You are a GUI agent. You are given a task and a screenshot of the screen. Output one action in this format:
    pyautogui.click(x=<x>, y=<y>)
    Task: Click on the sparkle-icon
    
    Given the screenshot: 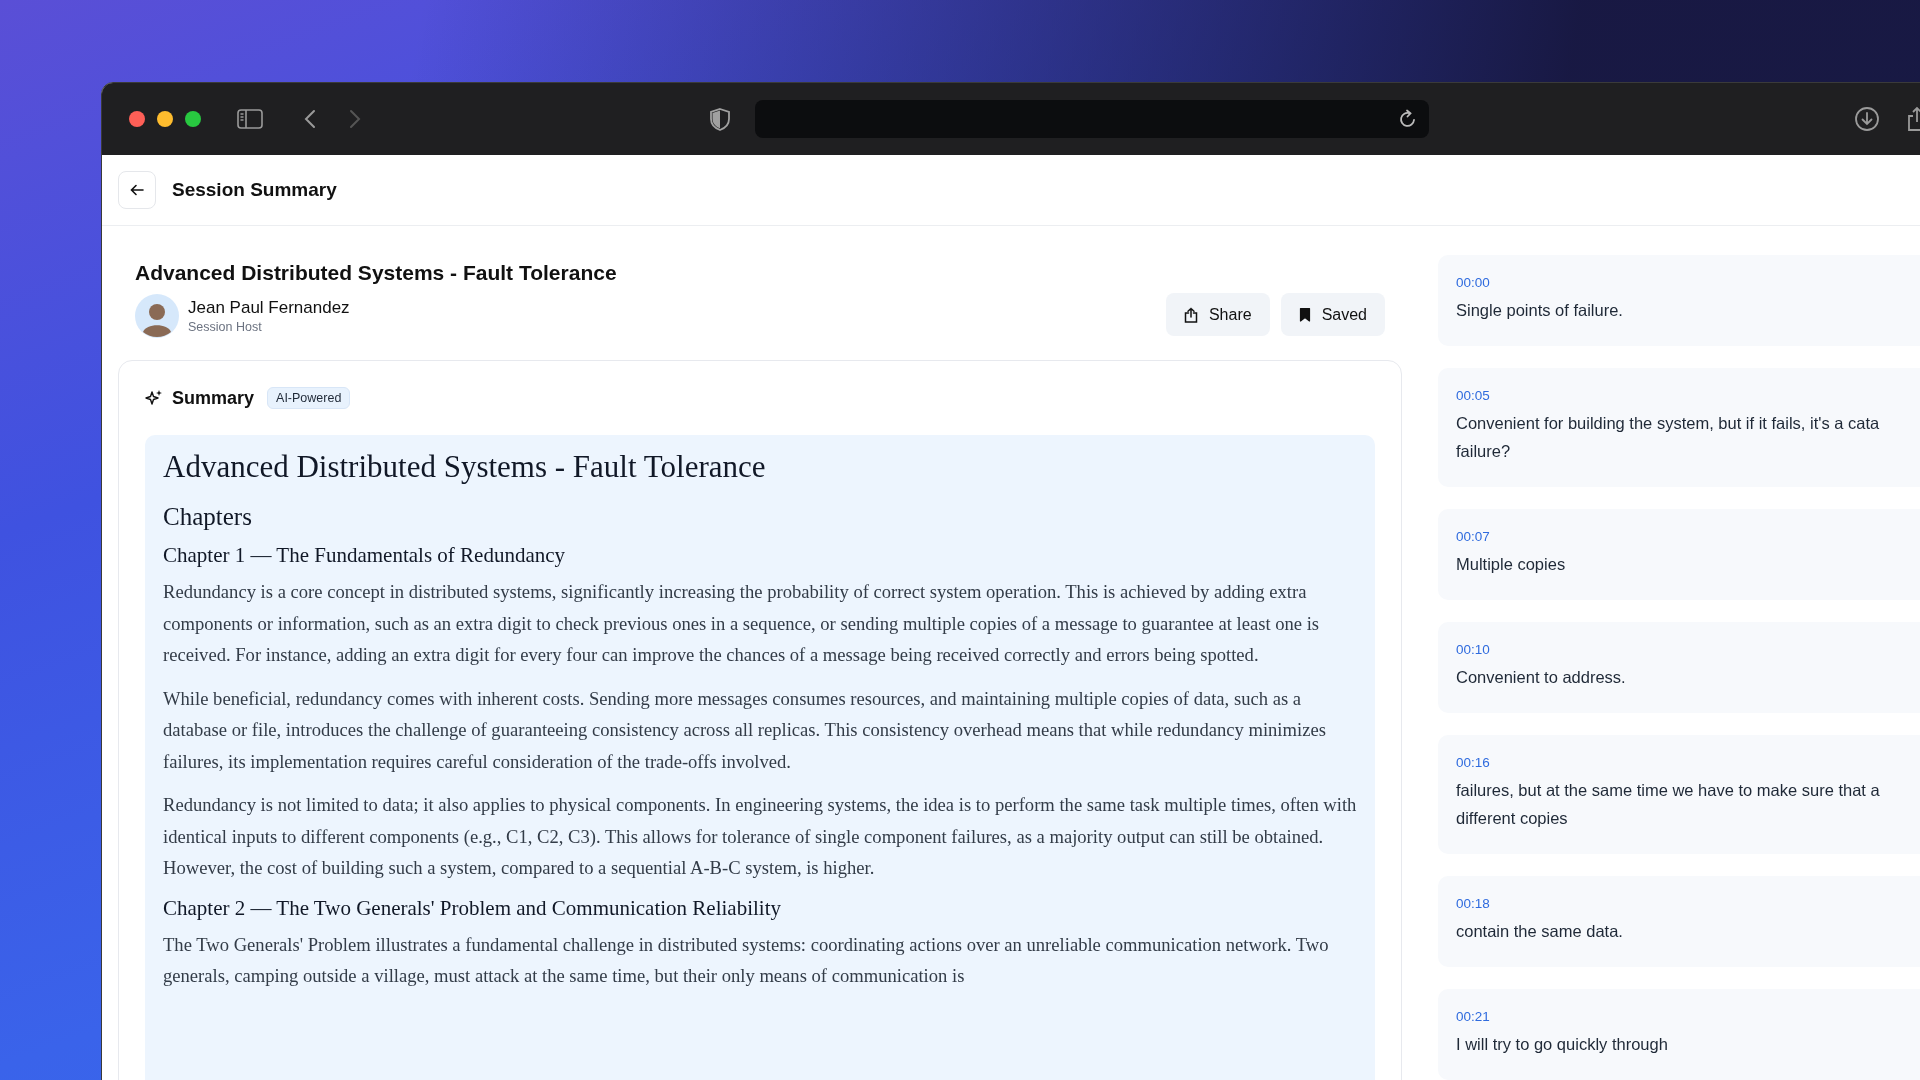 What is the action you would take?
    pyautogui.click(x=154, y=398)
    